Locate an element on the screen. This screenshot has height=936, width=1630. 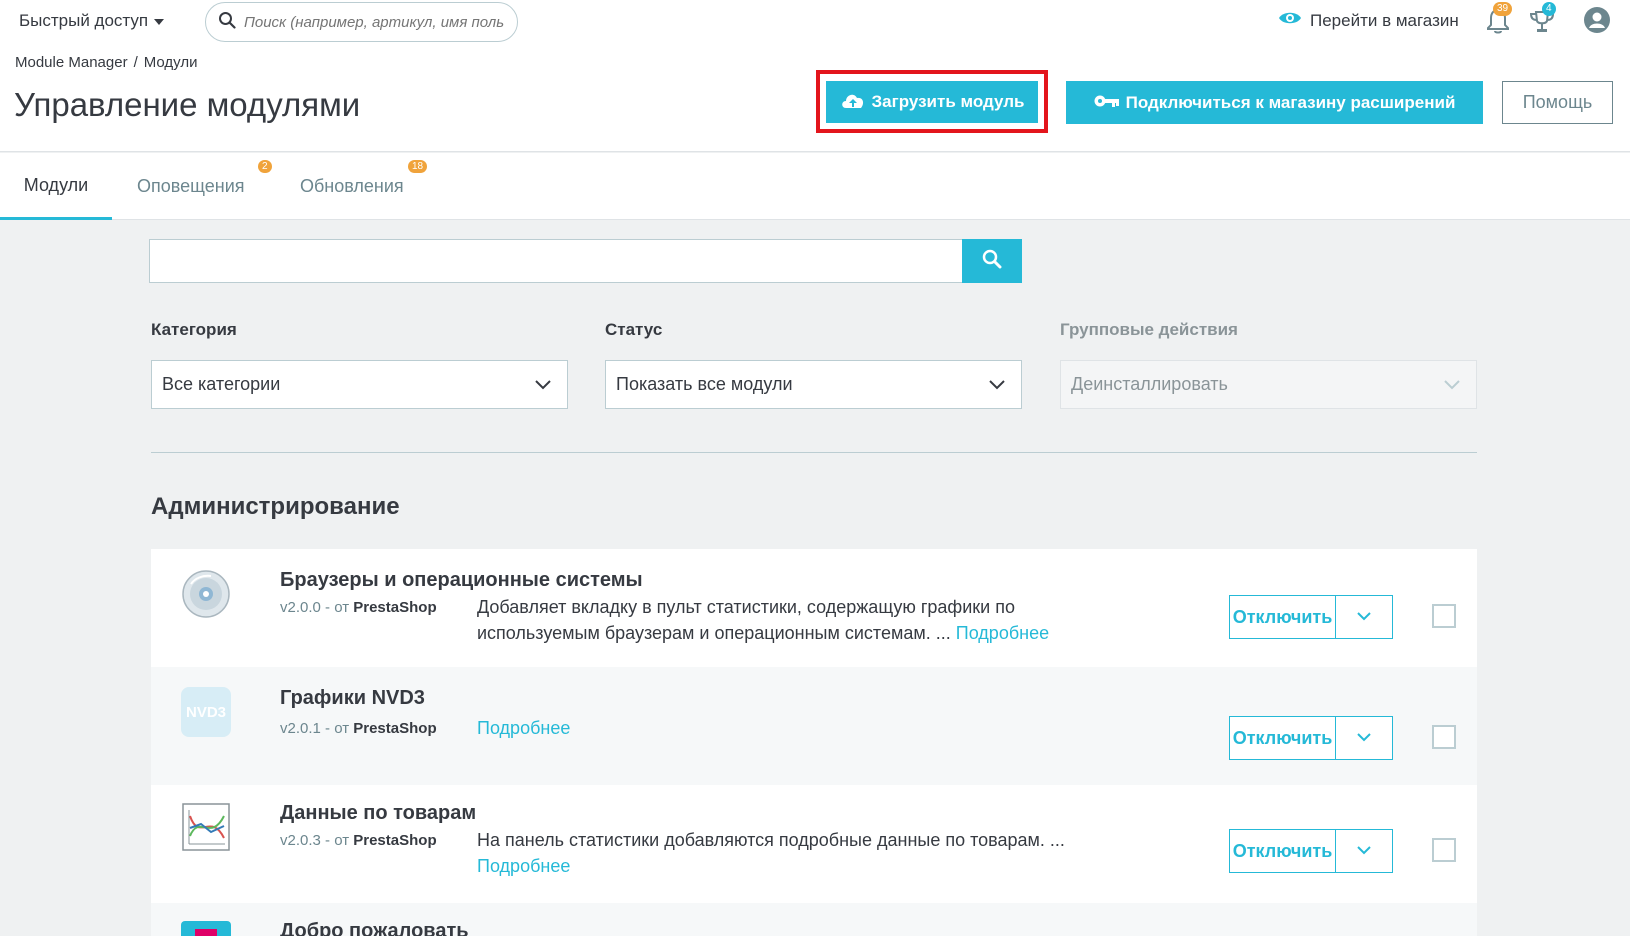
module-description: Подробнее is located at coordinates (787, 728).